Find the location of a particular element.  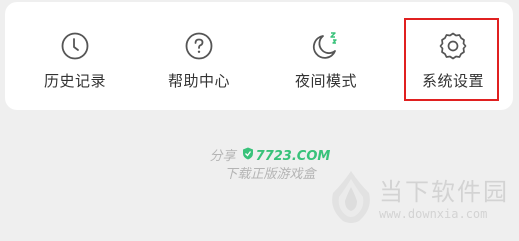

clock-icon is located at coordinates (75, 46).